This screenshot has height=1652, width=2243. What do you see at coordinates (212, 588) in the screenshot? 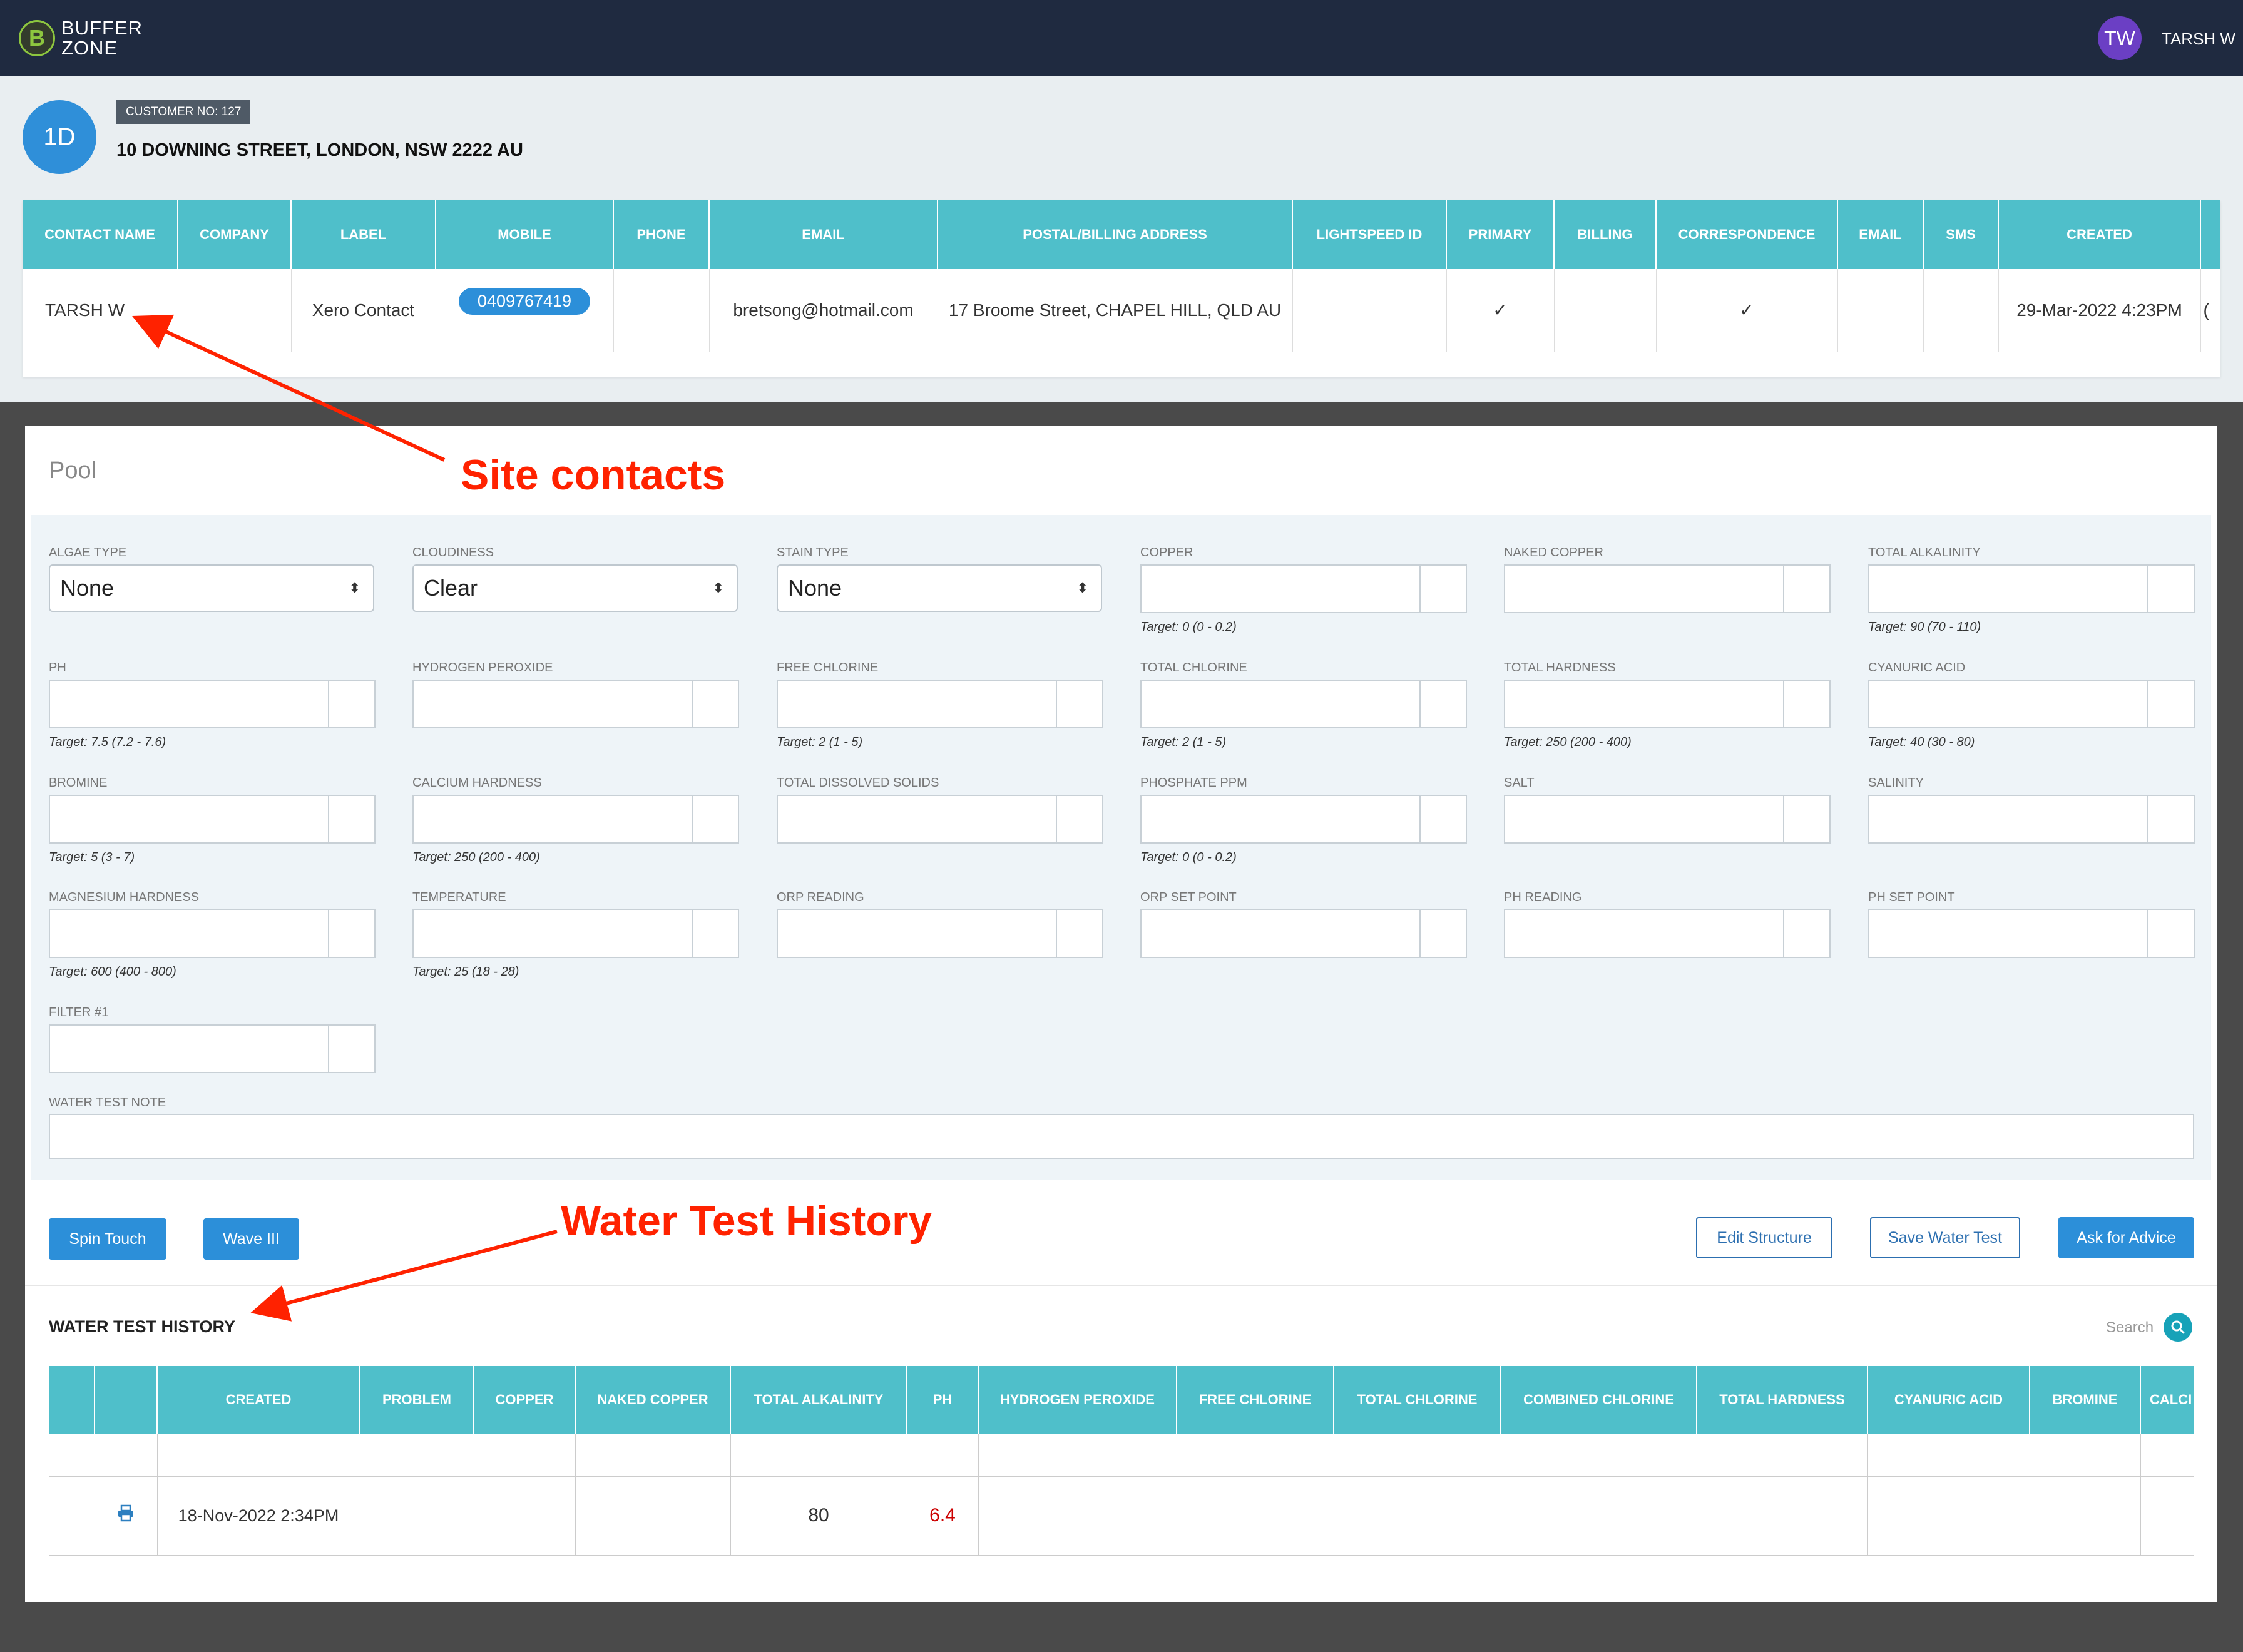
I see `algae-type-select: None ⬍` at bounding box center [212, 588].